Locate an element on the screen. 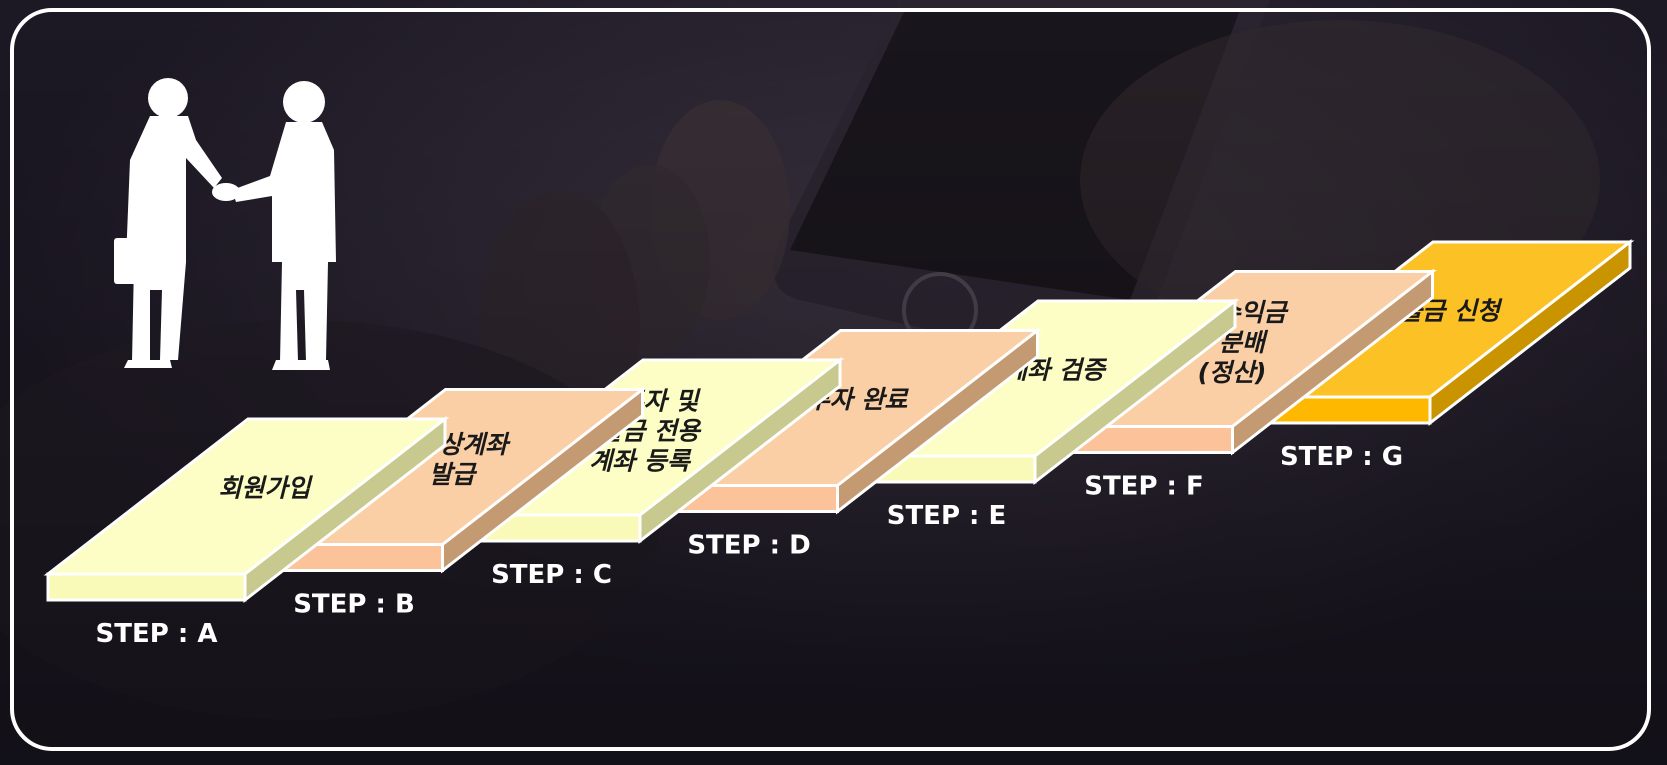 Image resolution: width=1667 pixels, height=765 pixels. step-title-line: 계좌 등록 is located at coordinates (640, 461).